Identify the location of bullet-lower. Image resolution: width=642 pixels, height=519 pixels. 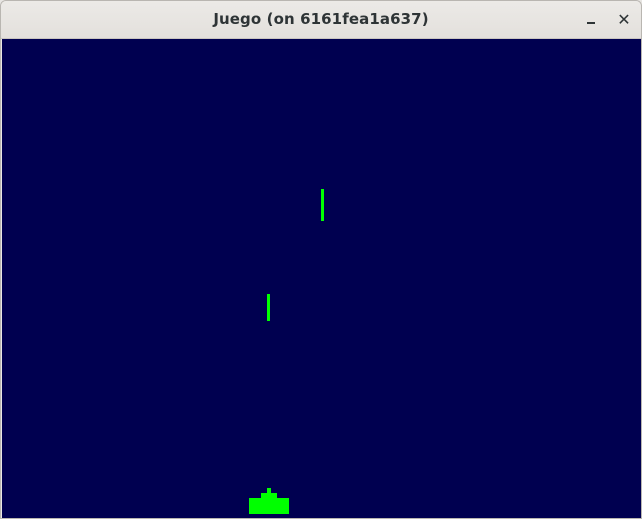
(268, 307).